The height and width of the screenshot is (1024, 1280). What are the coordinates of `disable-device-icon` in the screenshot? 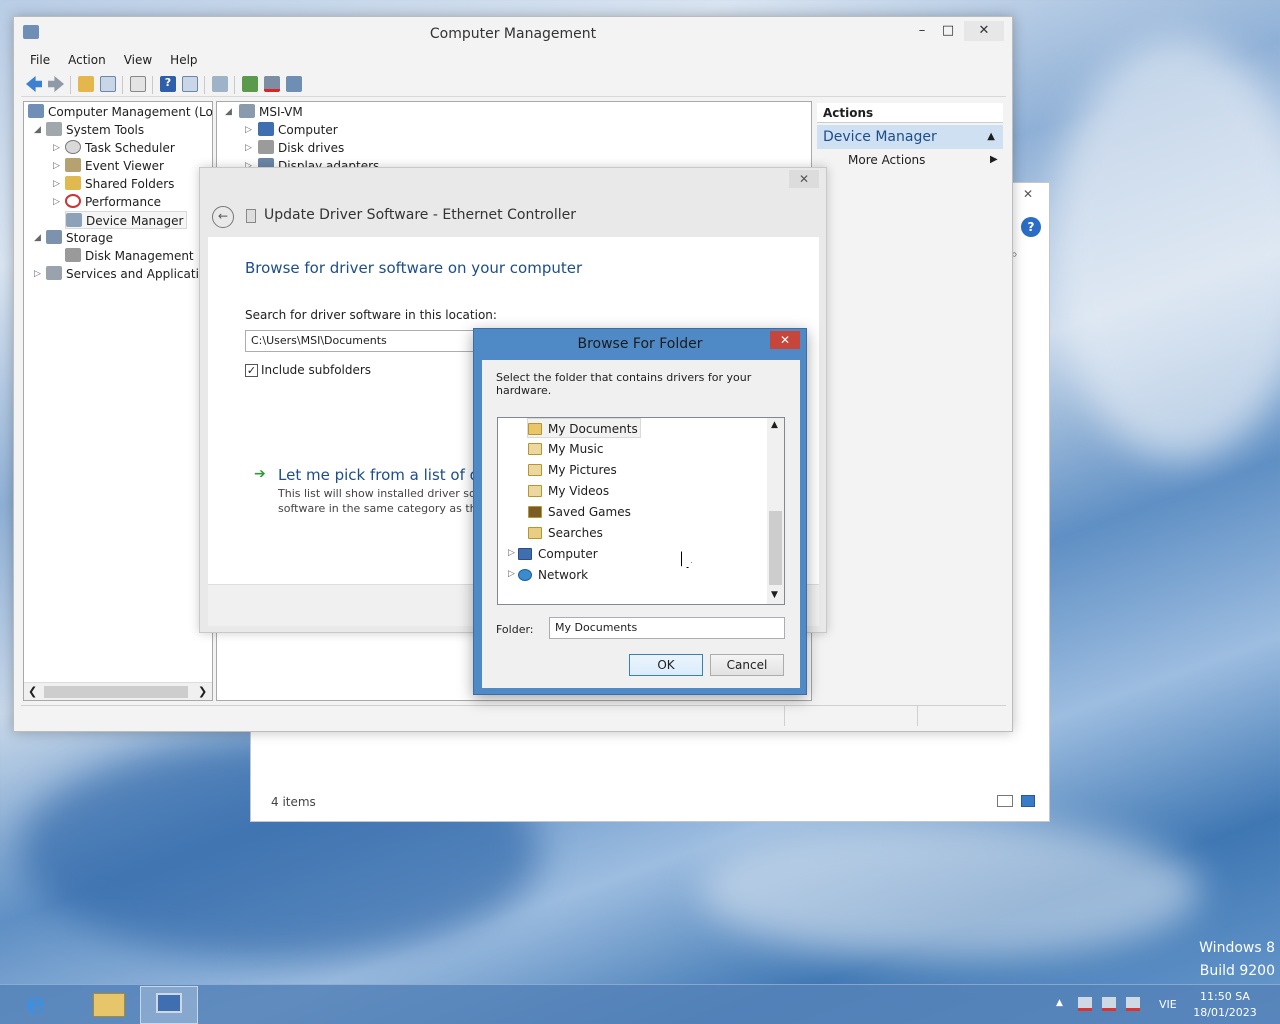 It's located at (272, 84).